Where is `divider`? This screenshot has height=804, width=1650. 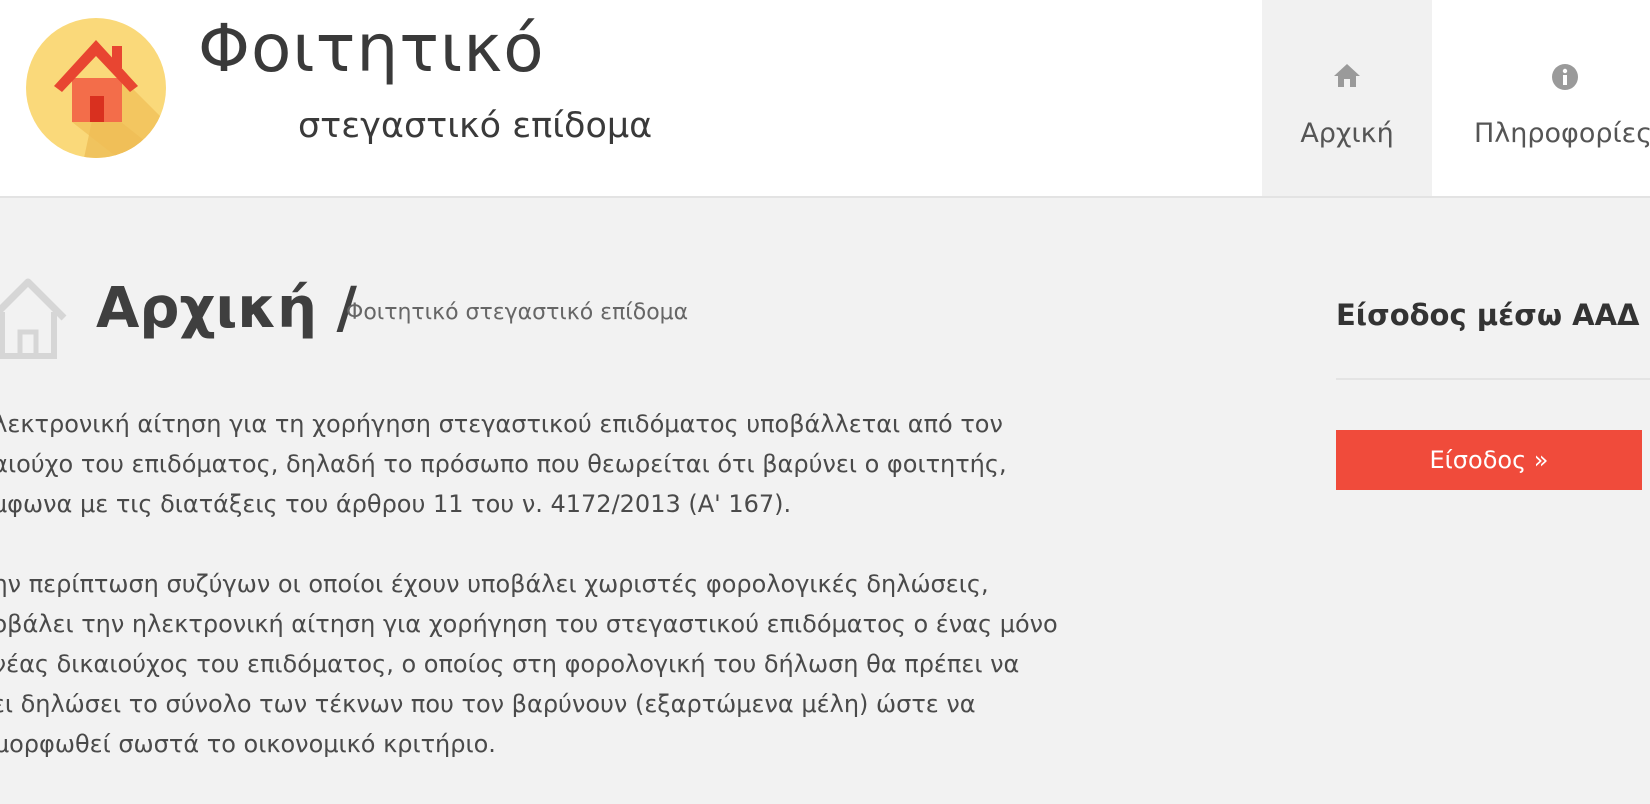 divider is located at coordinates (1493, 379).